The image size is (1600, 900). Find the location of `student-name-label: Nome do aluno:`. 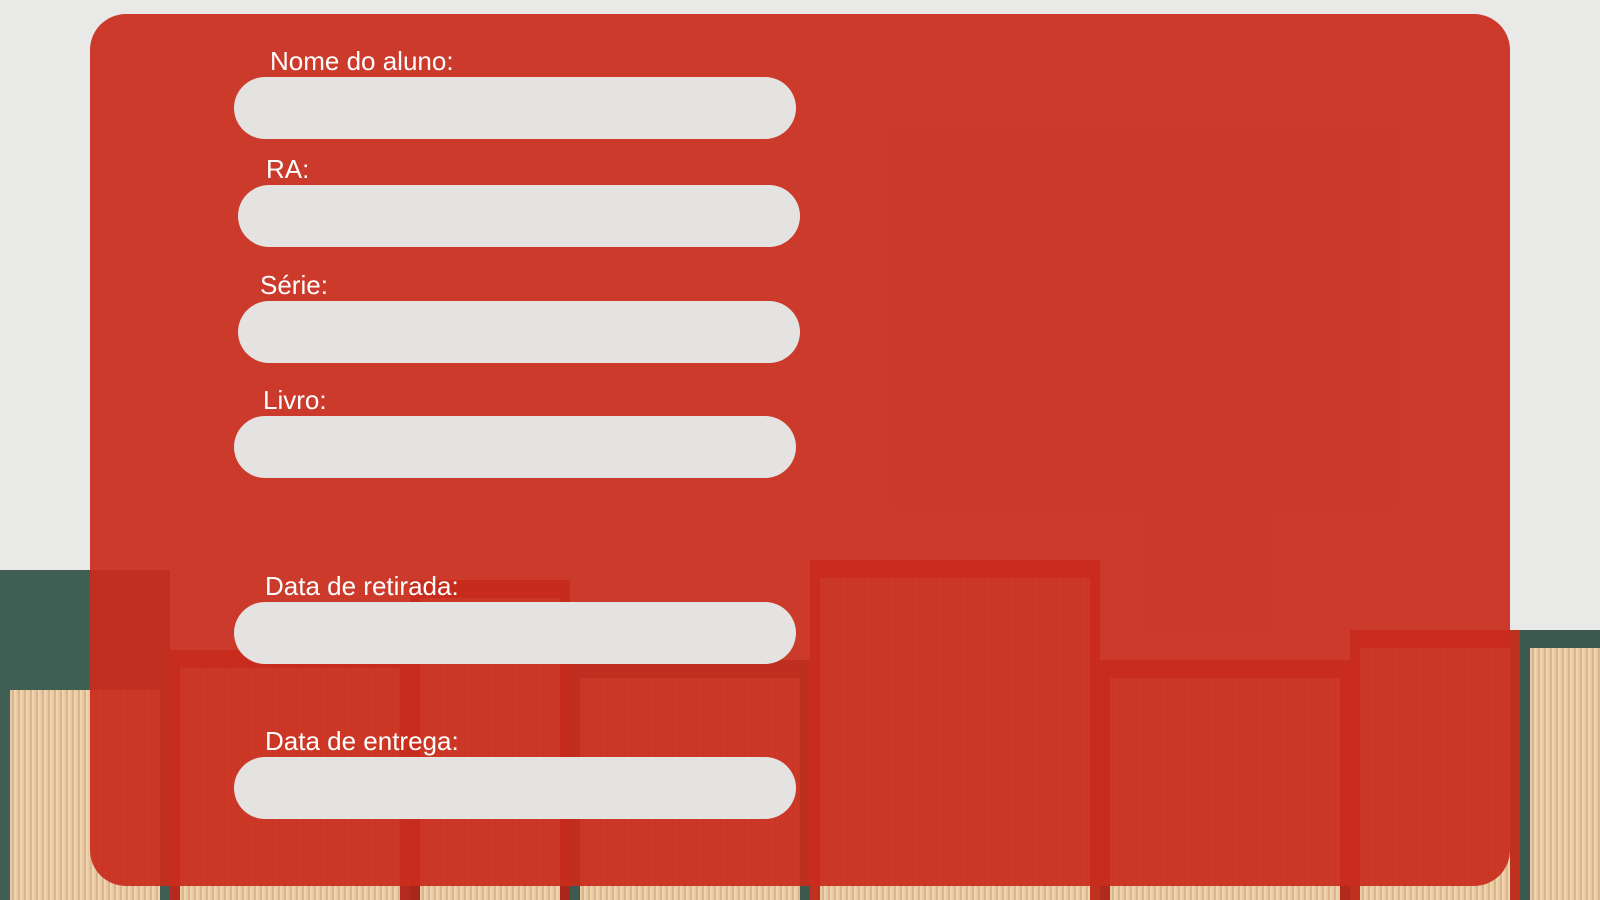

student-name-label: Nome do aluno: is located at coordinates (362, 61).